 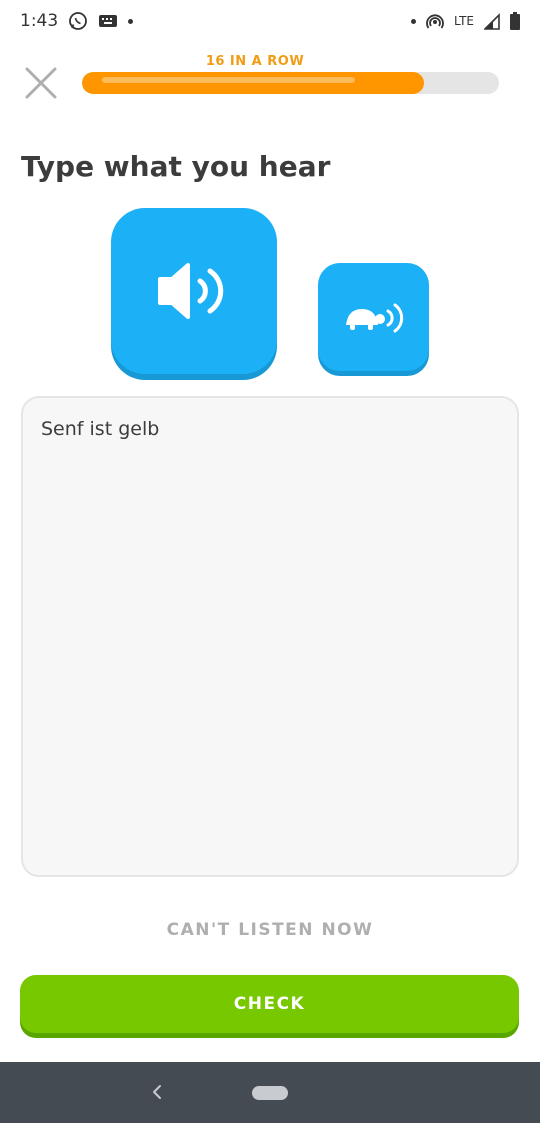 I want to click on progress-bar, so click(x=290, y=83).